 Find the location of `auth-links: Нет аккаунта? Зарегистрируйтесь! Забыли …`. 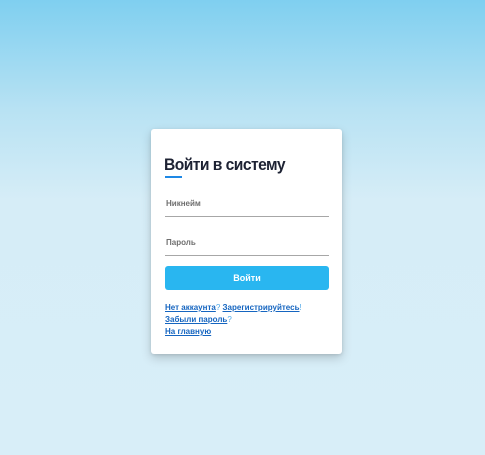

auth-links: Нет аккаунта? Зарегистрируйтесь! Забыли … is located at coordinates (233, 320).